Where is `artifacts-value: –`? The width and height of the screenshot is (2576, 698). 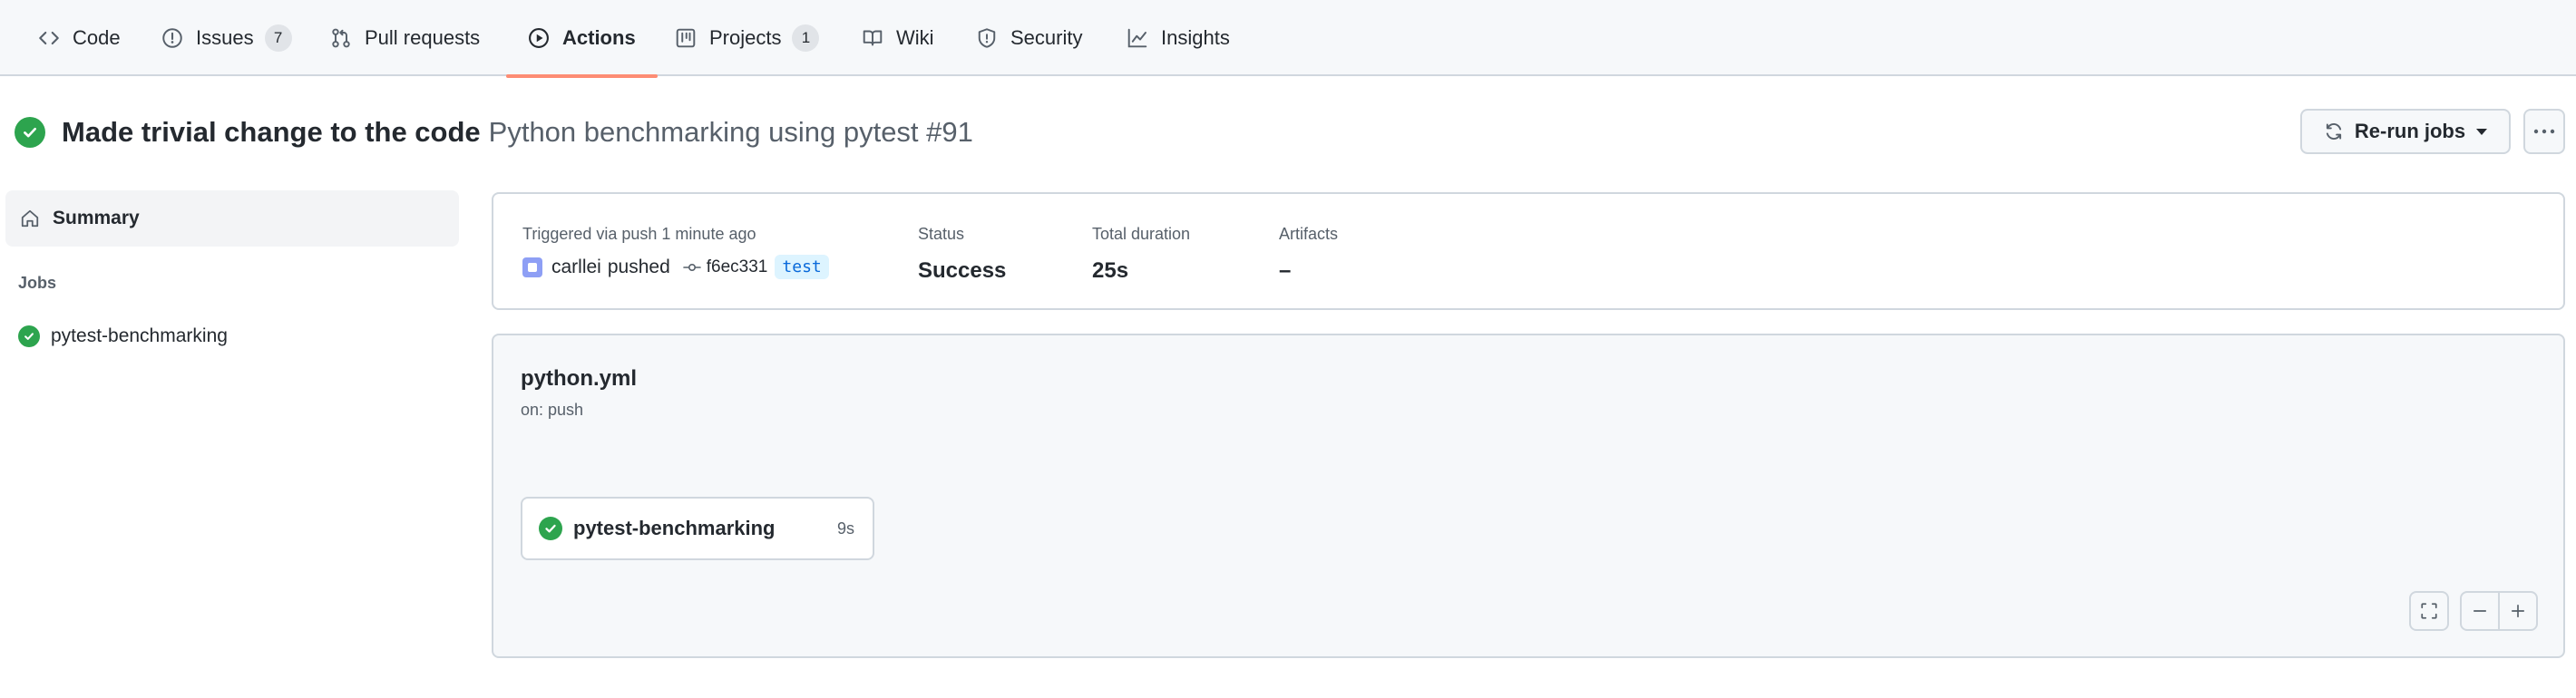
artifacts-value: – is located at coordinates (1285, 270).